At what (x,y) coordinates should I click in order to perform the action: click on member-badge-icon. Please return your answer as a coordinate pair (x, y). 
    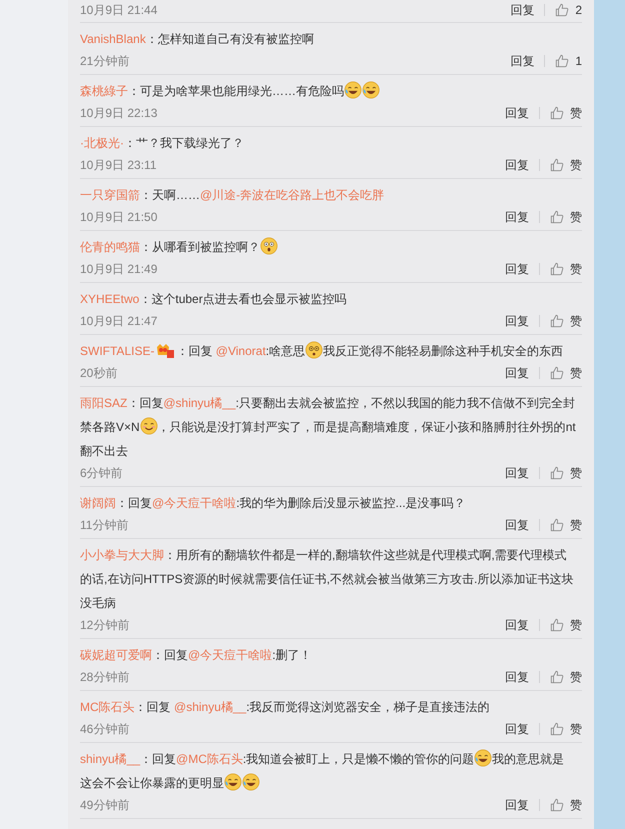
    Looking at the image, I should click on (165, 350).